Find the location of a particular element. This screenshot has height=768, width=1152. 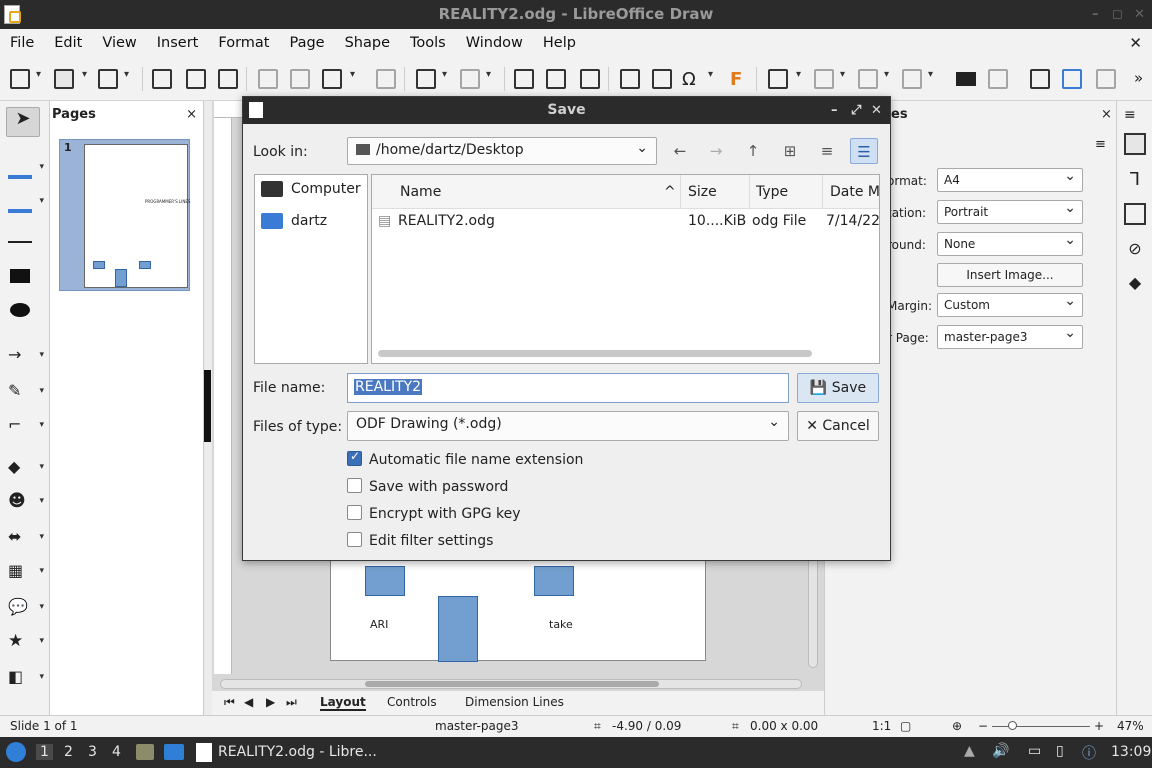

export-pdf-icon is located at coordinates (196, 79).